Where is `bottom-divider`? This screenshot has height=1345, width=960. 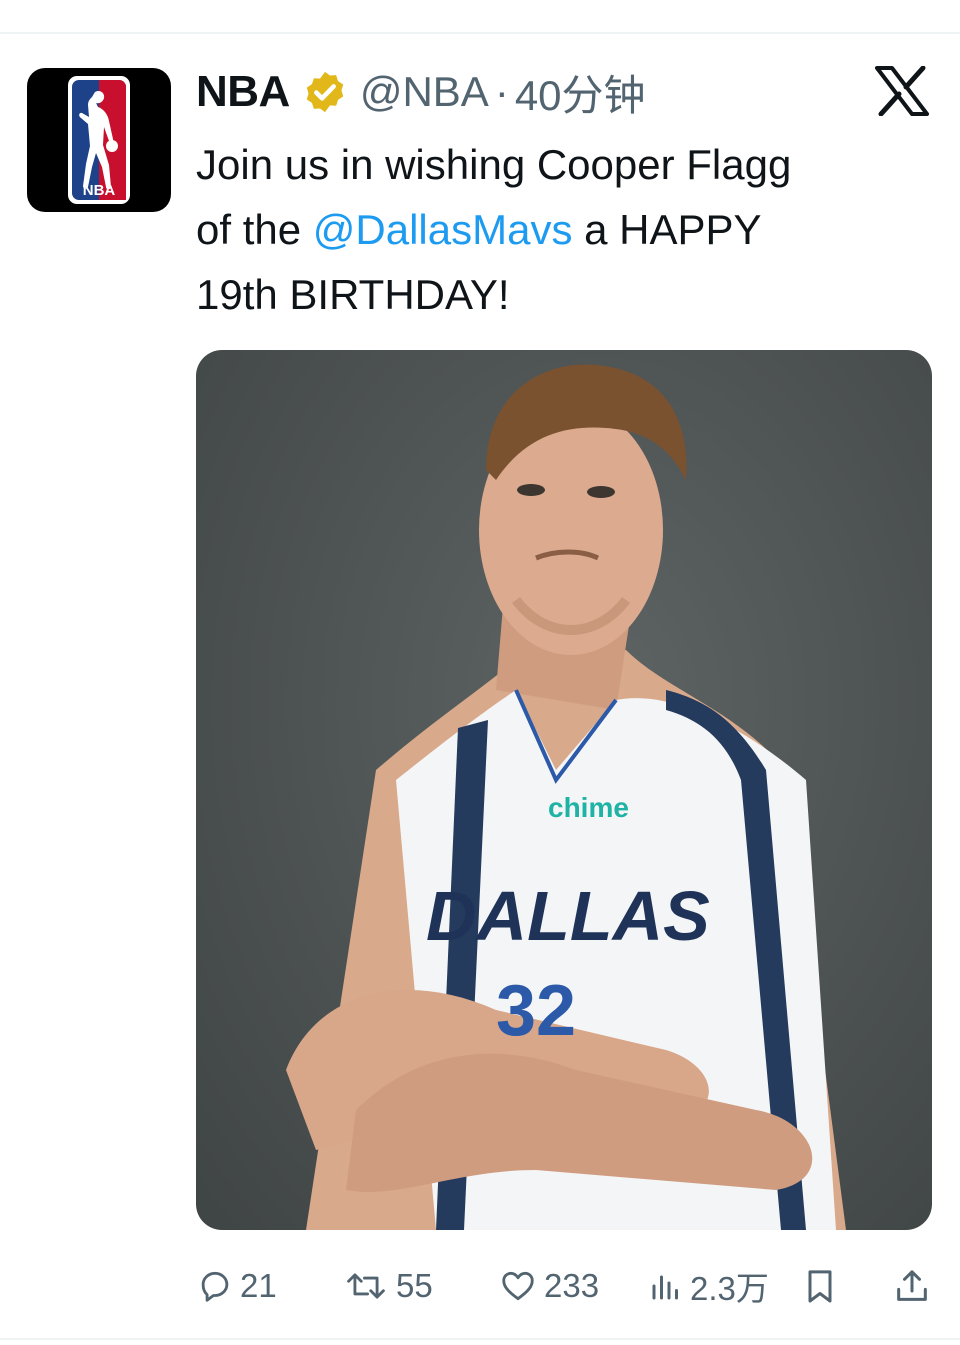
bottom-divider is located at coordinates (480, 1339).